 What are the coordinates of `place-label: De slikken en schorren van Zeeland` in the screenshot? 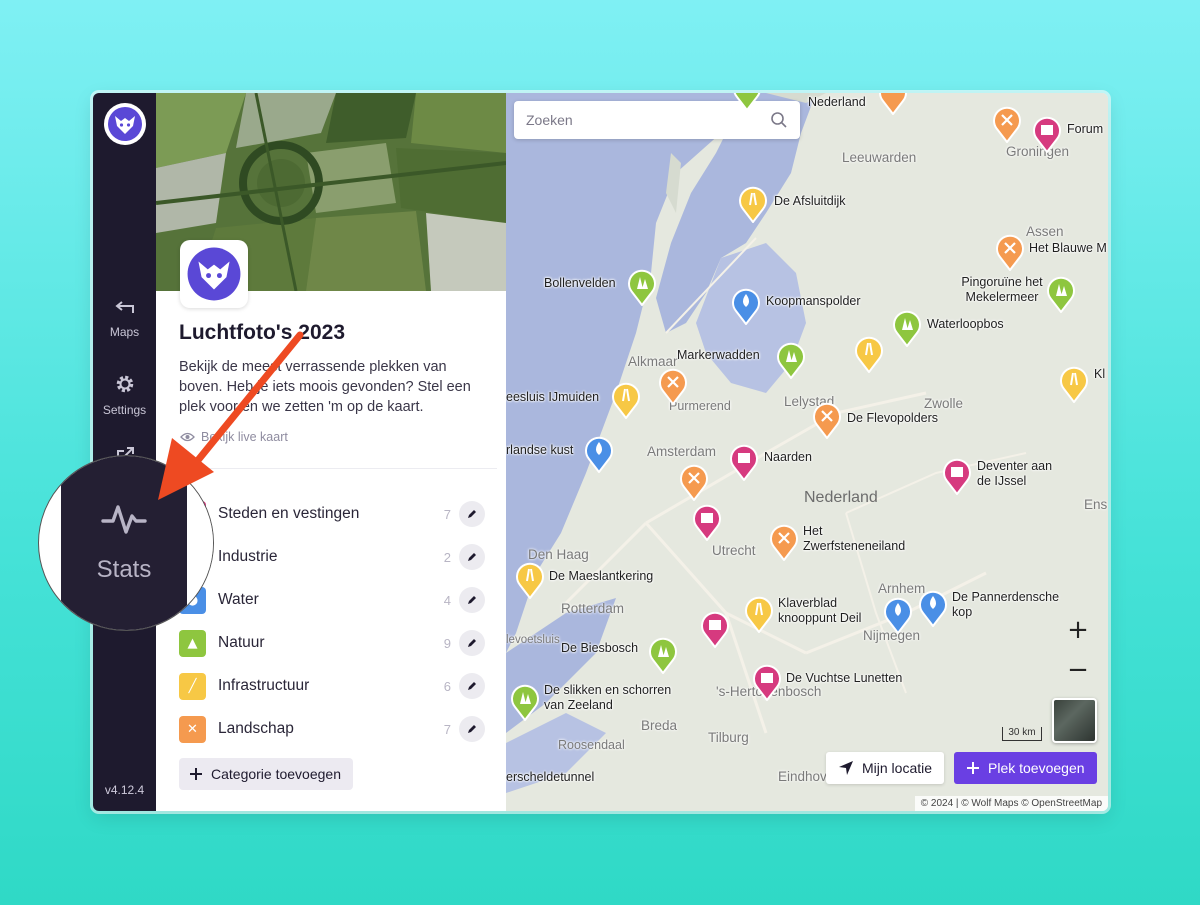 It's located at (608, 697).